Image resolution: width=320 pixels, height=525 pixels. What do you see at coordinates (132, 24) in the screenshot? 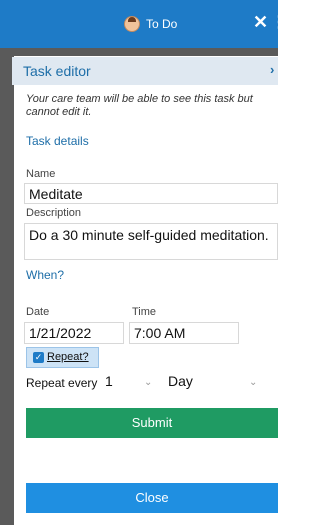
I see `avatar-icon` at bounding box center [132, 24].